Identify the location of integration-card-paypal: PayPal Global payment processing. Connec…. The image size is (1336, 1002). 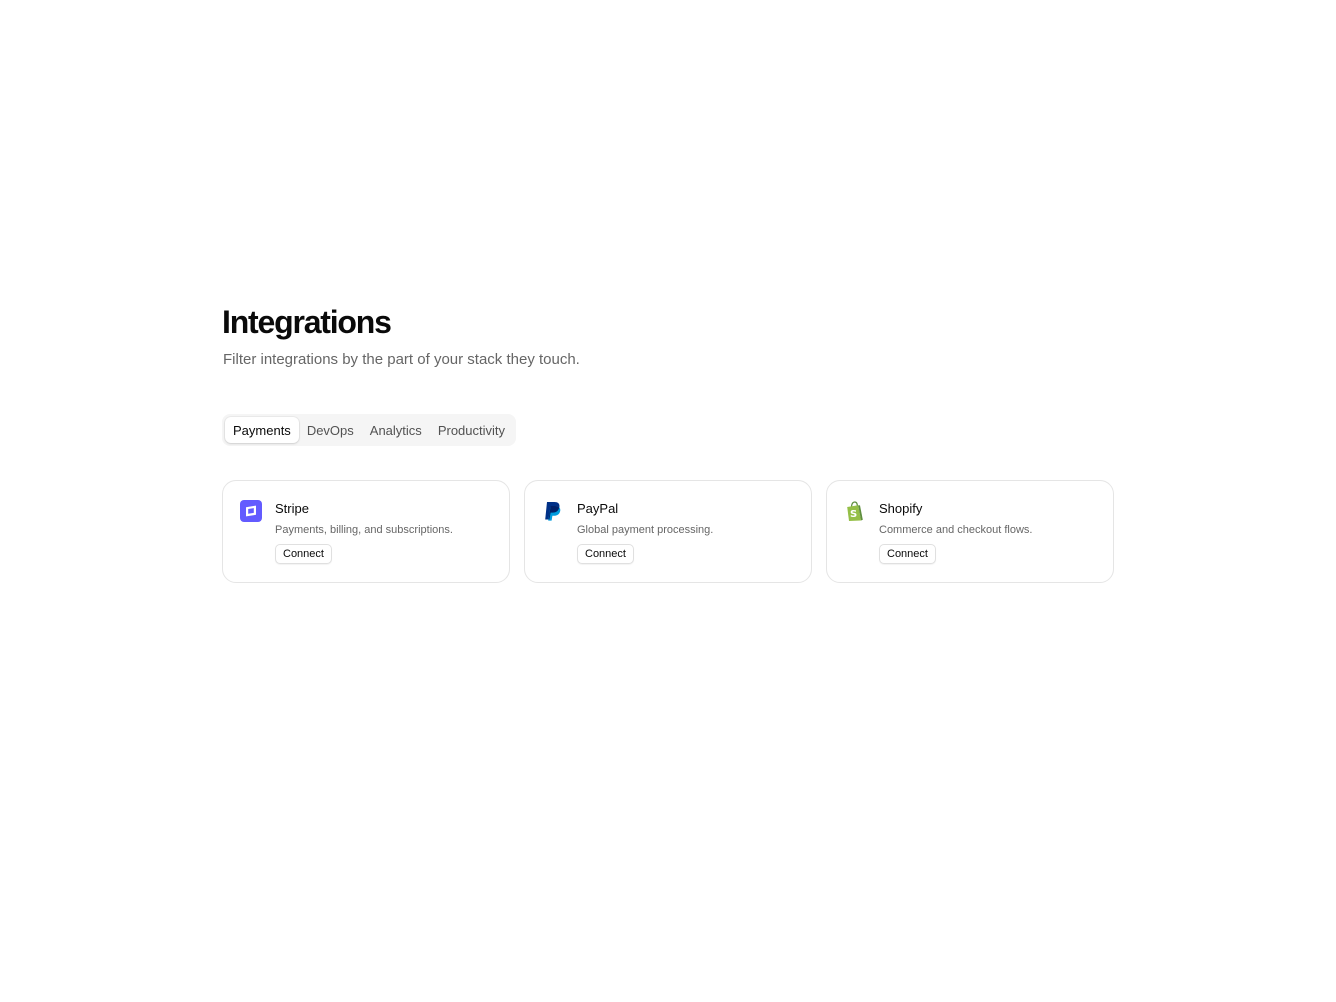
(668, 531).